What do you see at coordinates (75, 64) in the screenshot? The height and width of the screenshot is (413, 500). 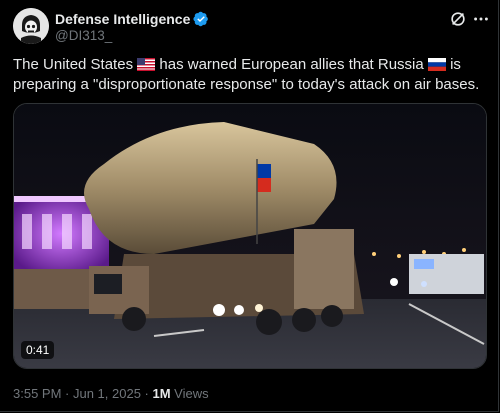 I see `tweet-text-part1: The United States` at bounding box center [75, 64].